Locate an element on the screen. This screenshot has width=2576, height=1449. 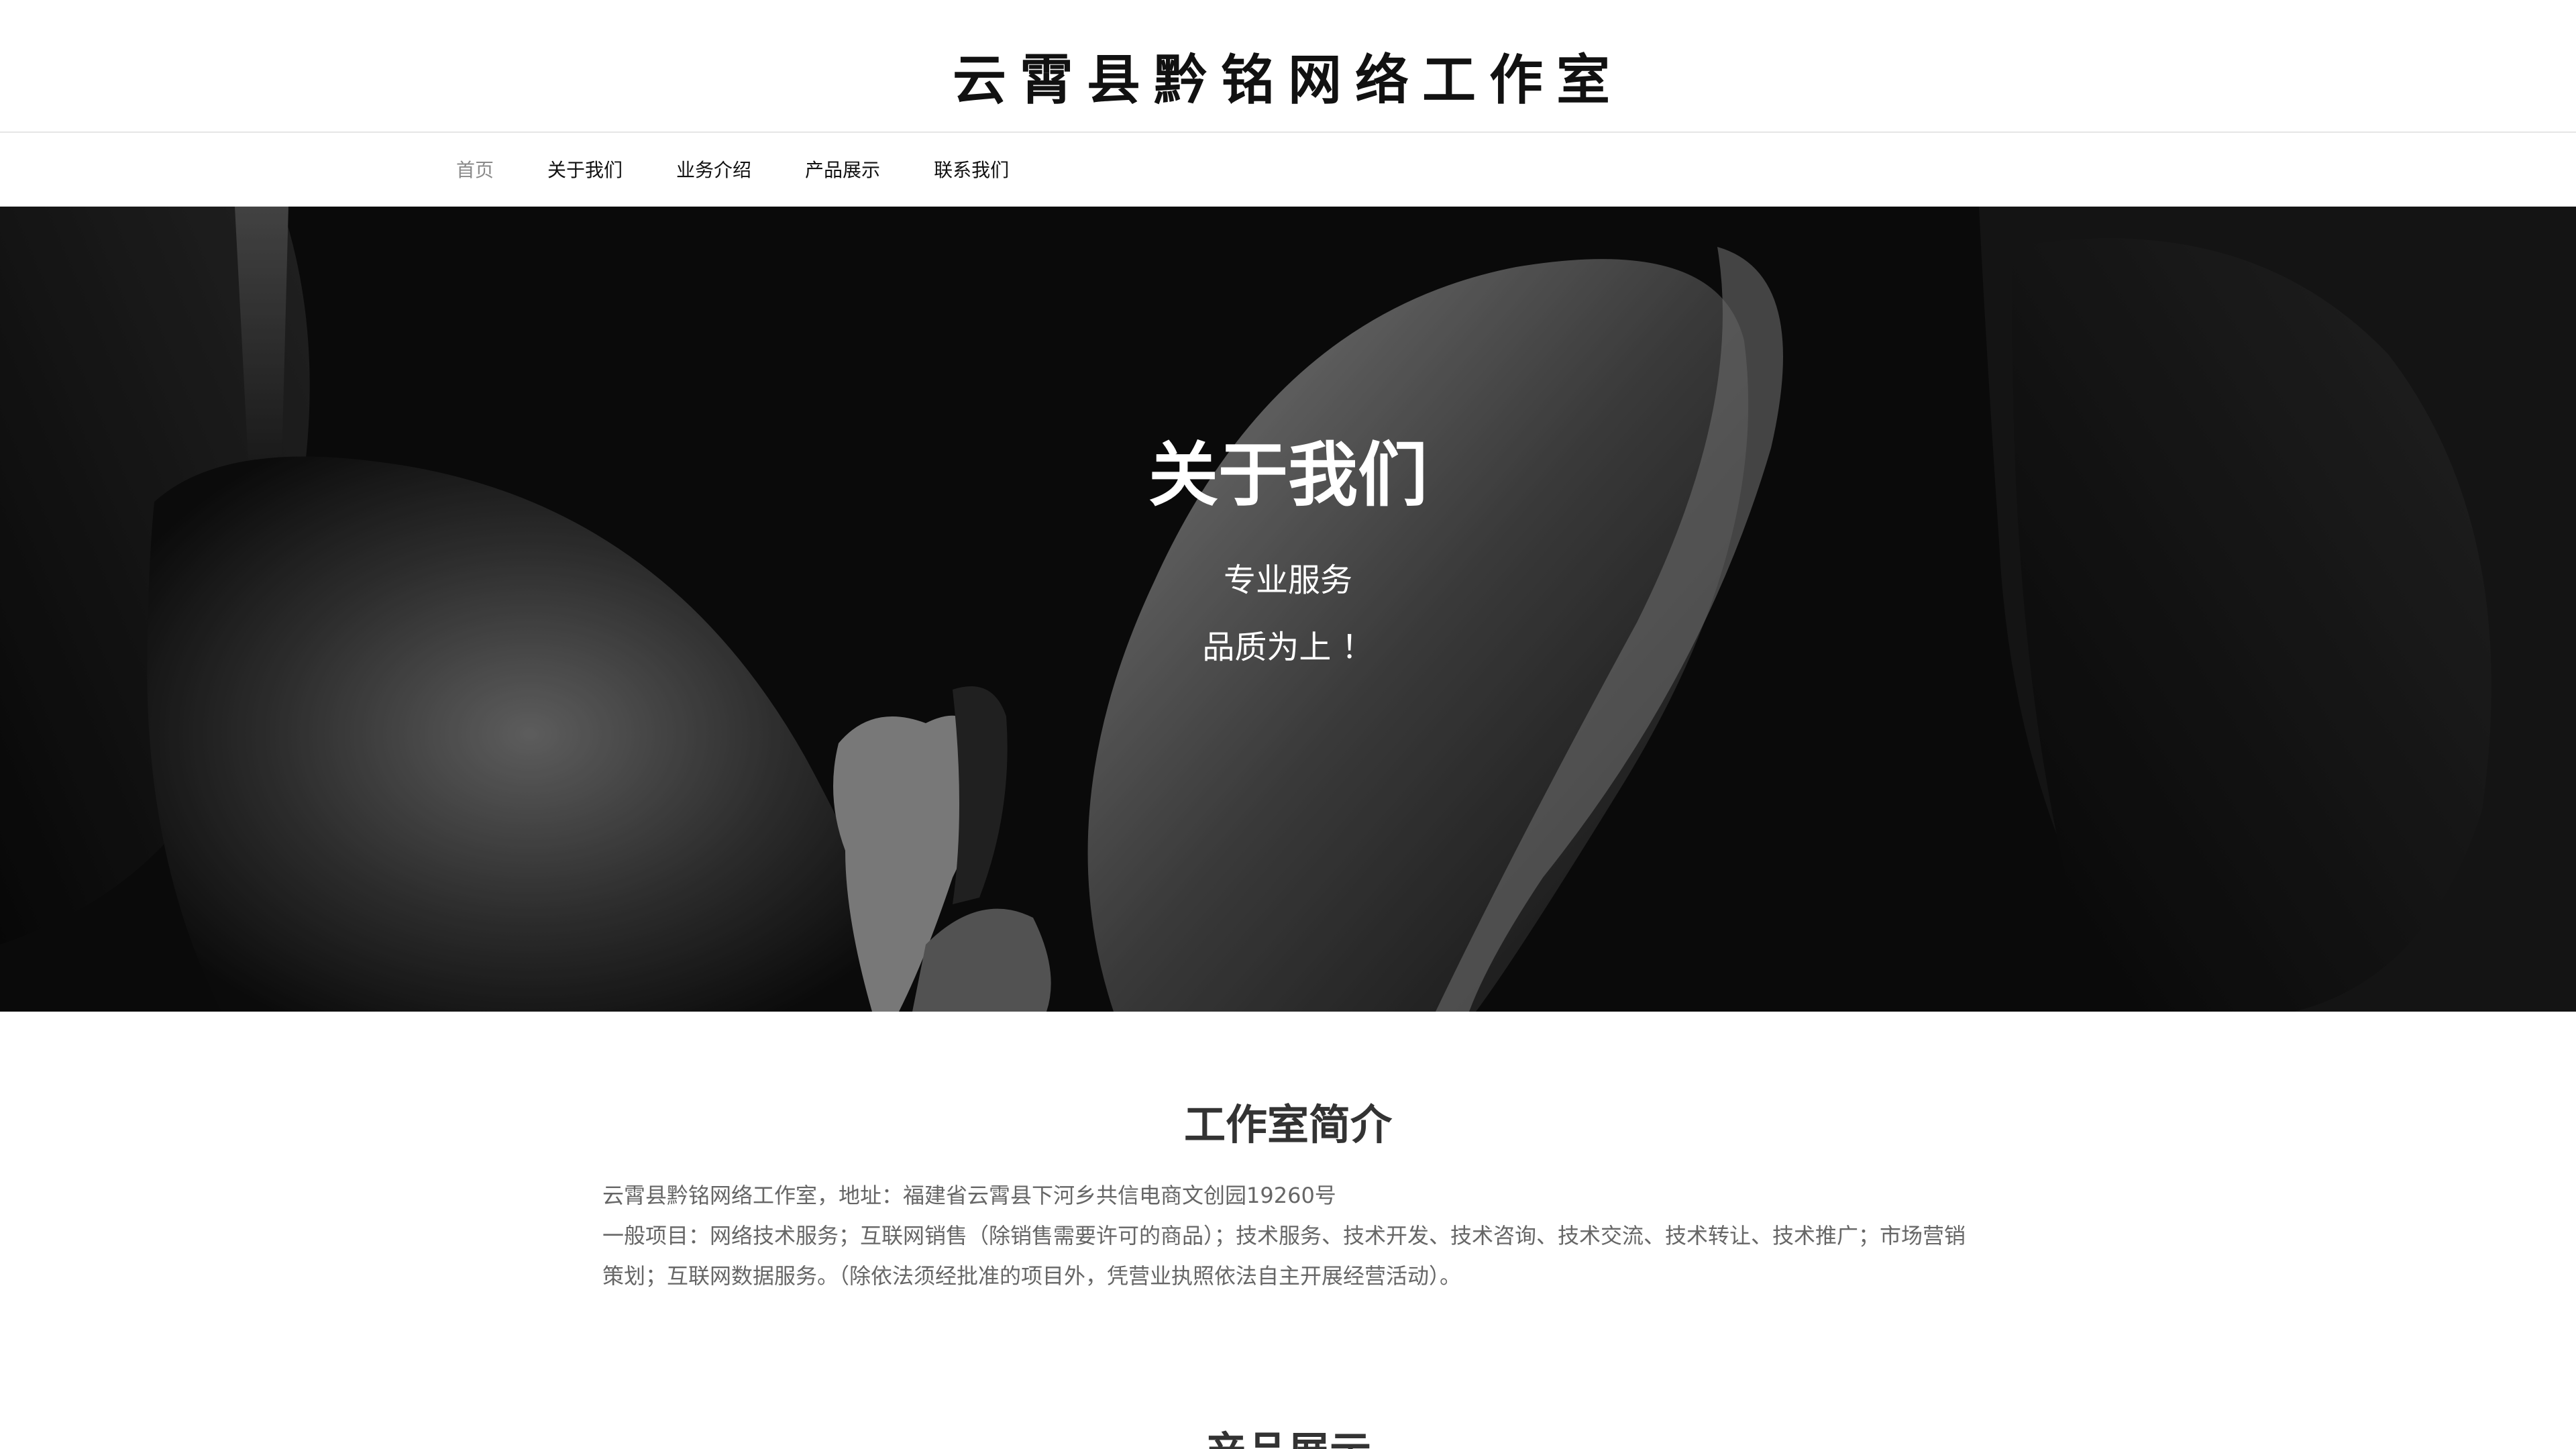
nav-list: 首页 关于我们 业务介绍 产品展示 联系我们 is located at coordinates (732, 170).